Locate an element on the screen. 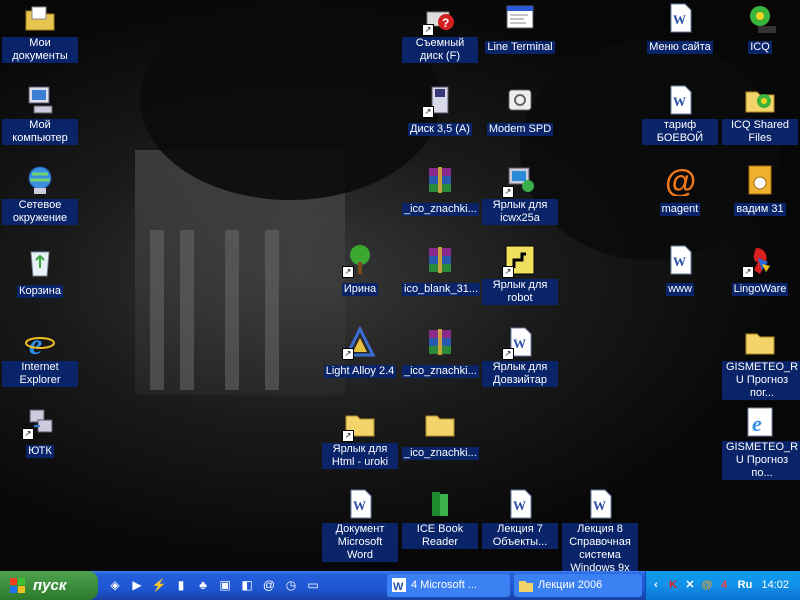 The width and height of the screenshot is (800, 600). desktop-icon-ice-book-reader: ICE Book Reader is located at coordinates (440, 519).